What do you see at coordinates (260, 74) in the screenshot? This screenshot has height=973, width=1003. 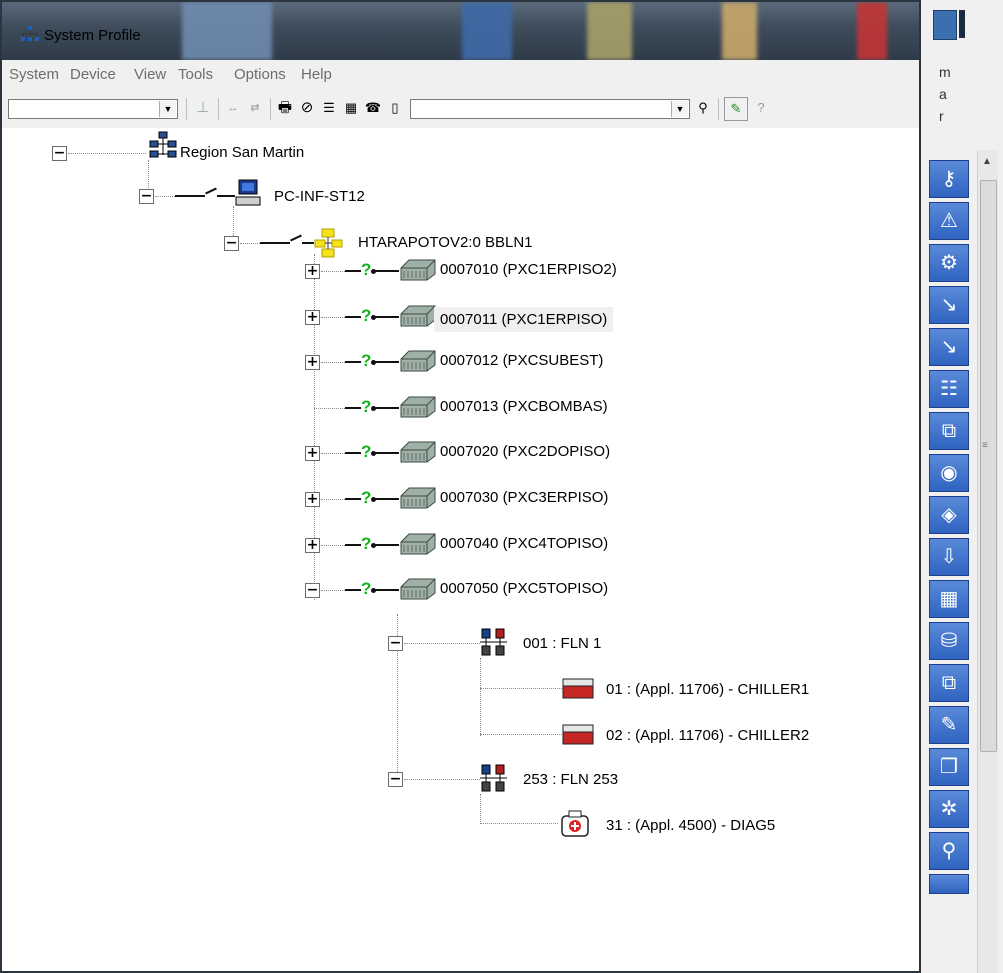 I see `menu-options: Options` at bounding box center [260, 74].